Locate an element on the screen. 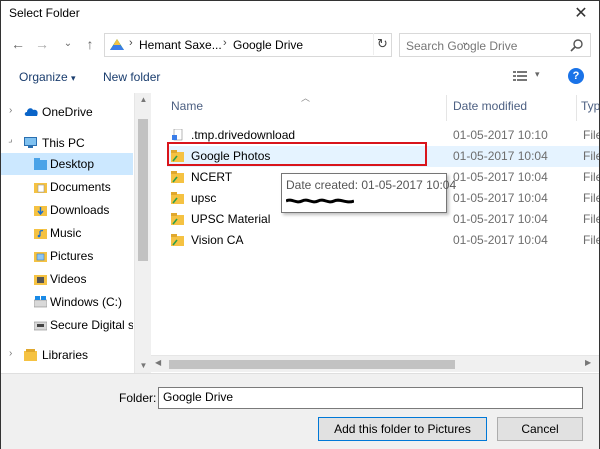  folder-label: Folder: is located at coordinates (138, 398).